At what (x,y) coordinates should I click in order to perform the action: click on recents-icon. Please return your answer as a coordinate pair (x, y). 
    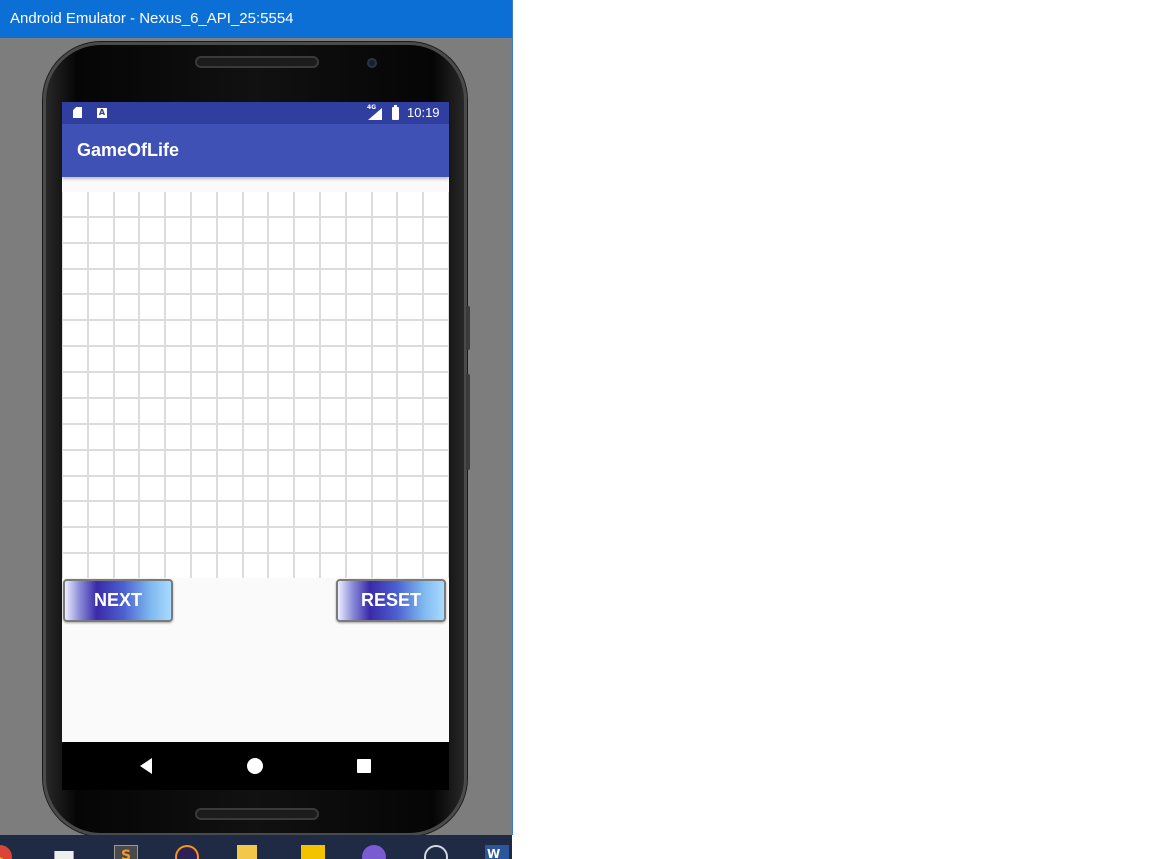
    Looking at the image, I should click on (364, 766).